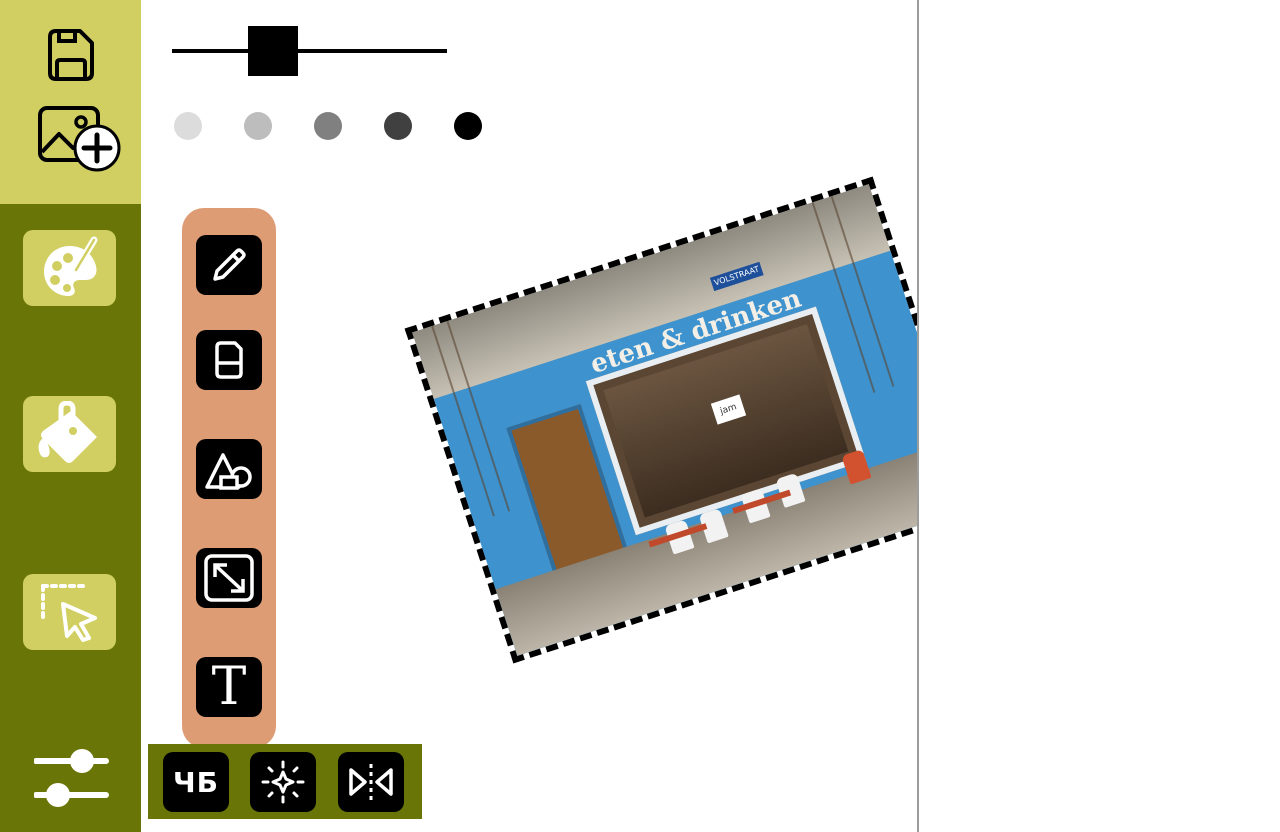  I want to click on text-icon: T, so click(229, 687).